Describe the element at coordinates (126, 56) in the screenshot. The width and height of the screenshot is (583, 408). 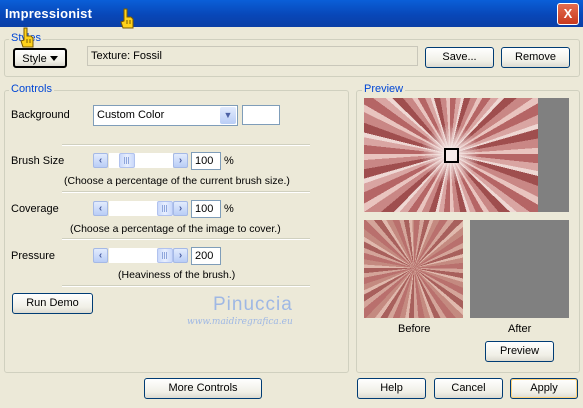
I see `texture-label: Texture: Fossil` at that location.